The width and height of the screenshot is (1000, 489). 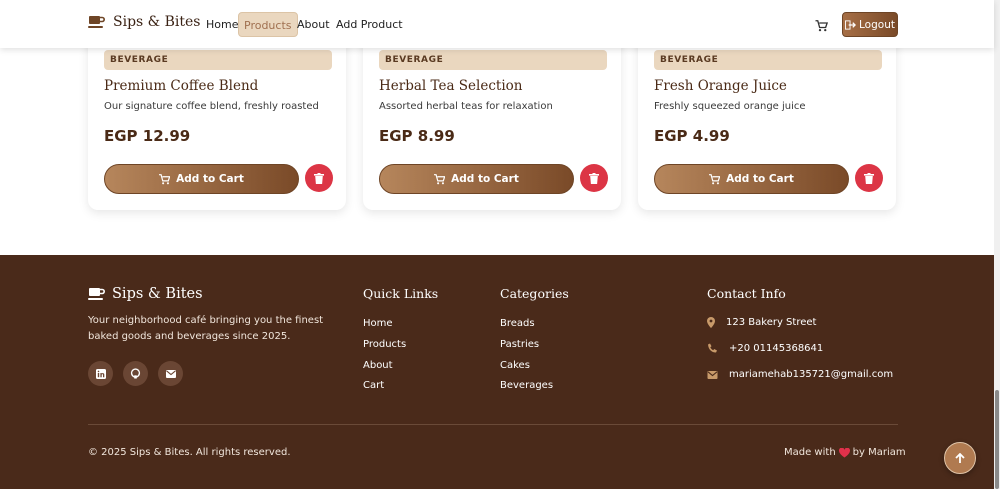 What do you see at coordinates (534, 293) in the screenshot?
I see `categories-heading: Categories` at bounding box center [534, 293].